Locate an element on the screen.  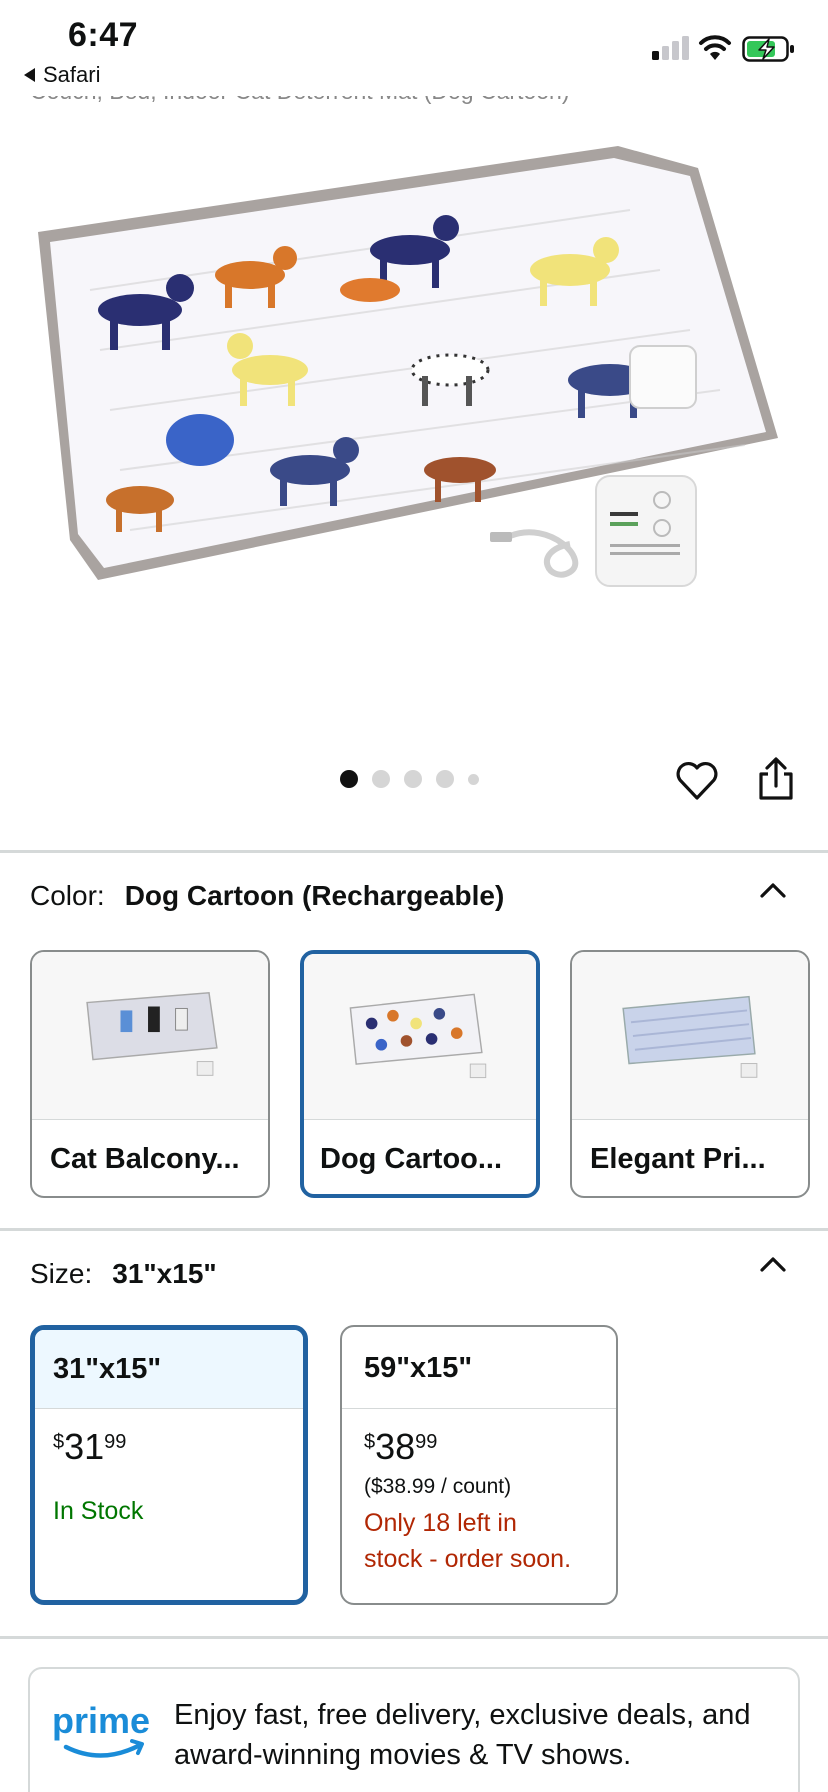
color-selector-label: Color: Dog Cartoon (Rechargeable) is located at coordinates (267, 896).